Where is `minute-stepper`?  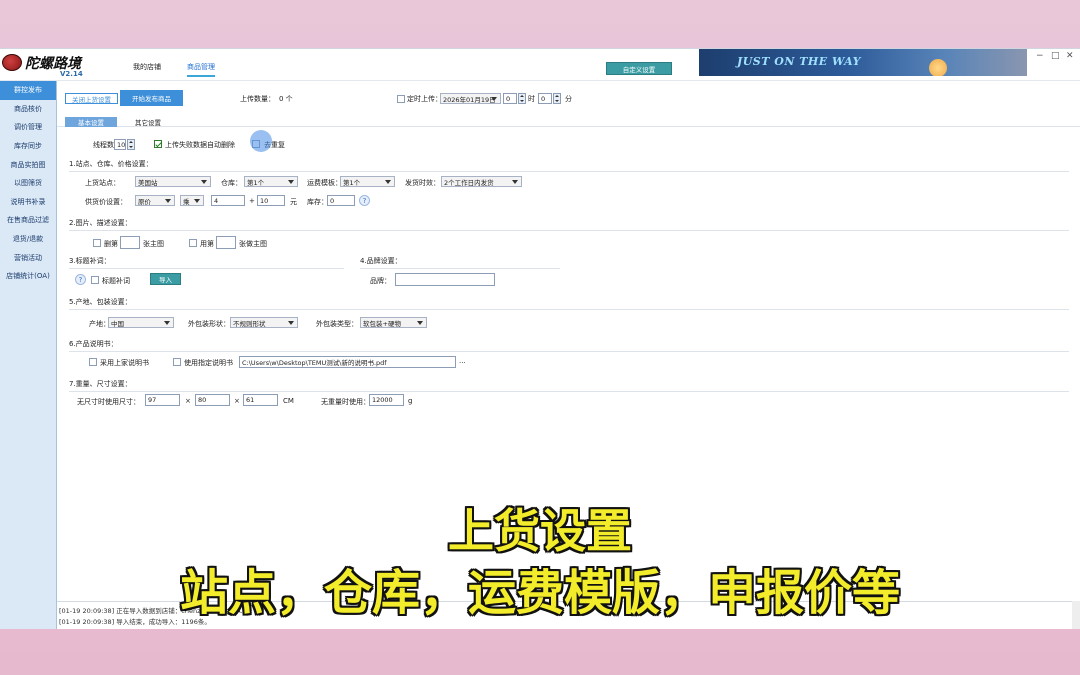 minute-stepper is located at coordinates (557, 98).